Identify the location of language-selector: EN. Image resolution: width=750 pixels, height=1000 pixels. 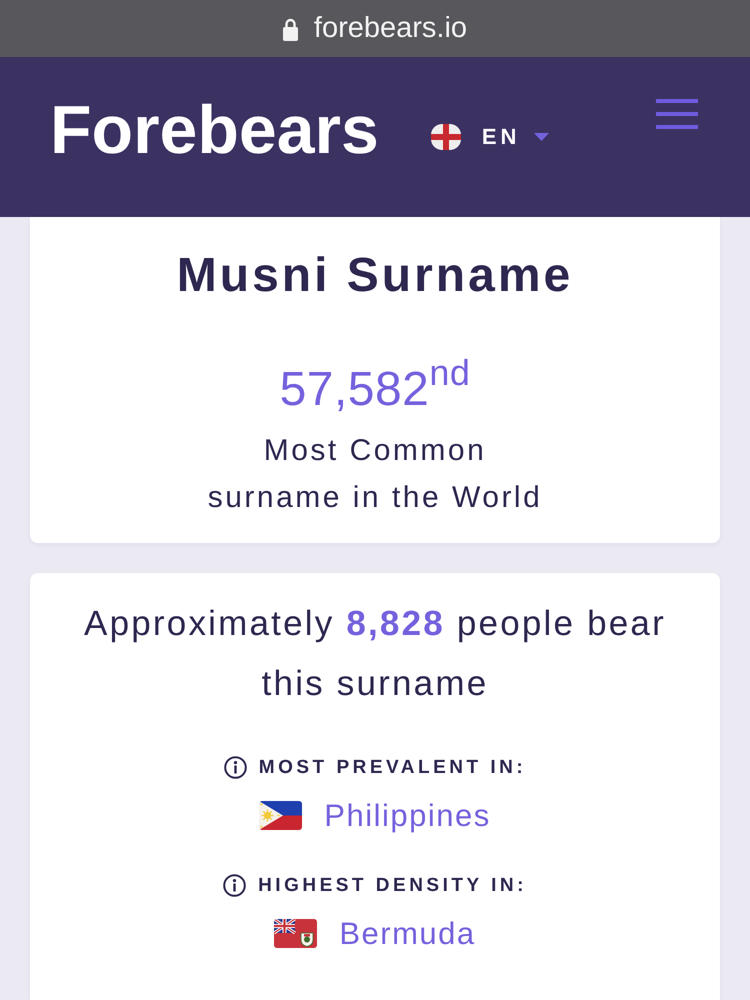
(490, 137).